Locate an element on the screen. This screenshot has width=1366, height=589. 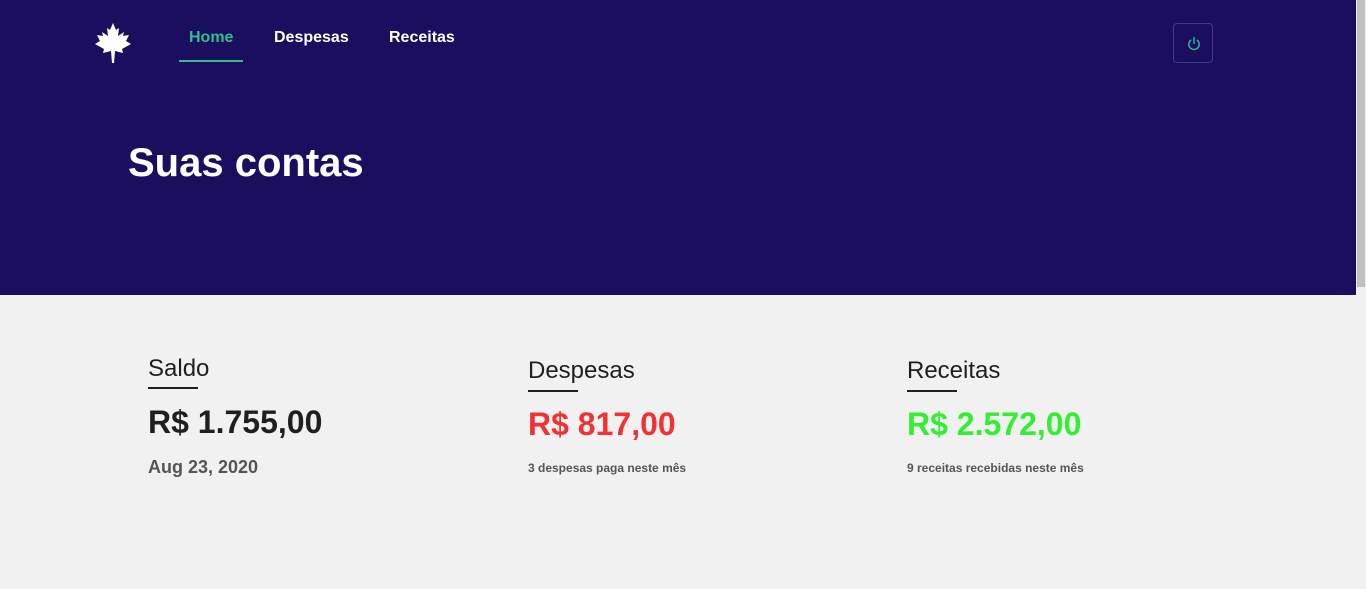
saldo-value: R$ 1.755,00 is located at coordinates (235, 422).